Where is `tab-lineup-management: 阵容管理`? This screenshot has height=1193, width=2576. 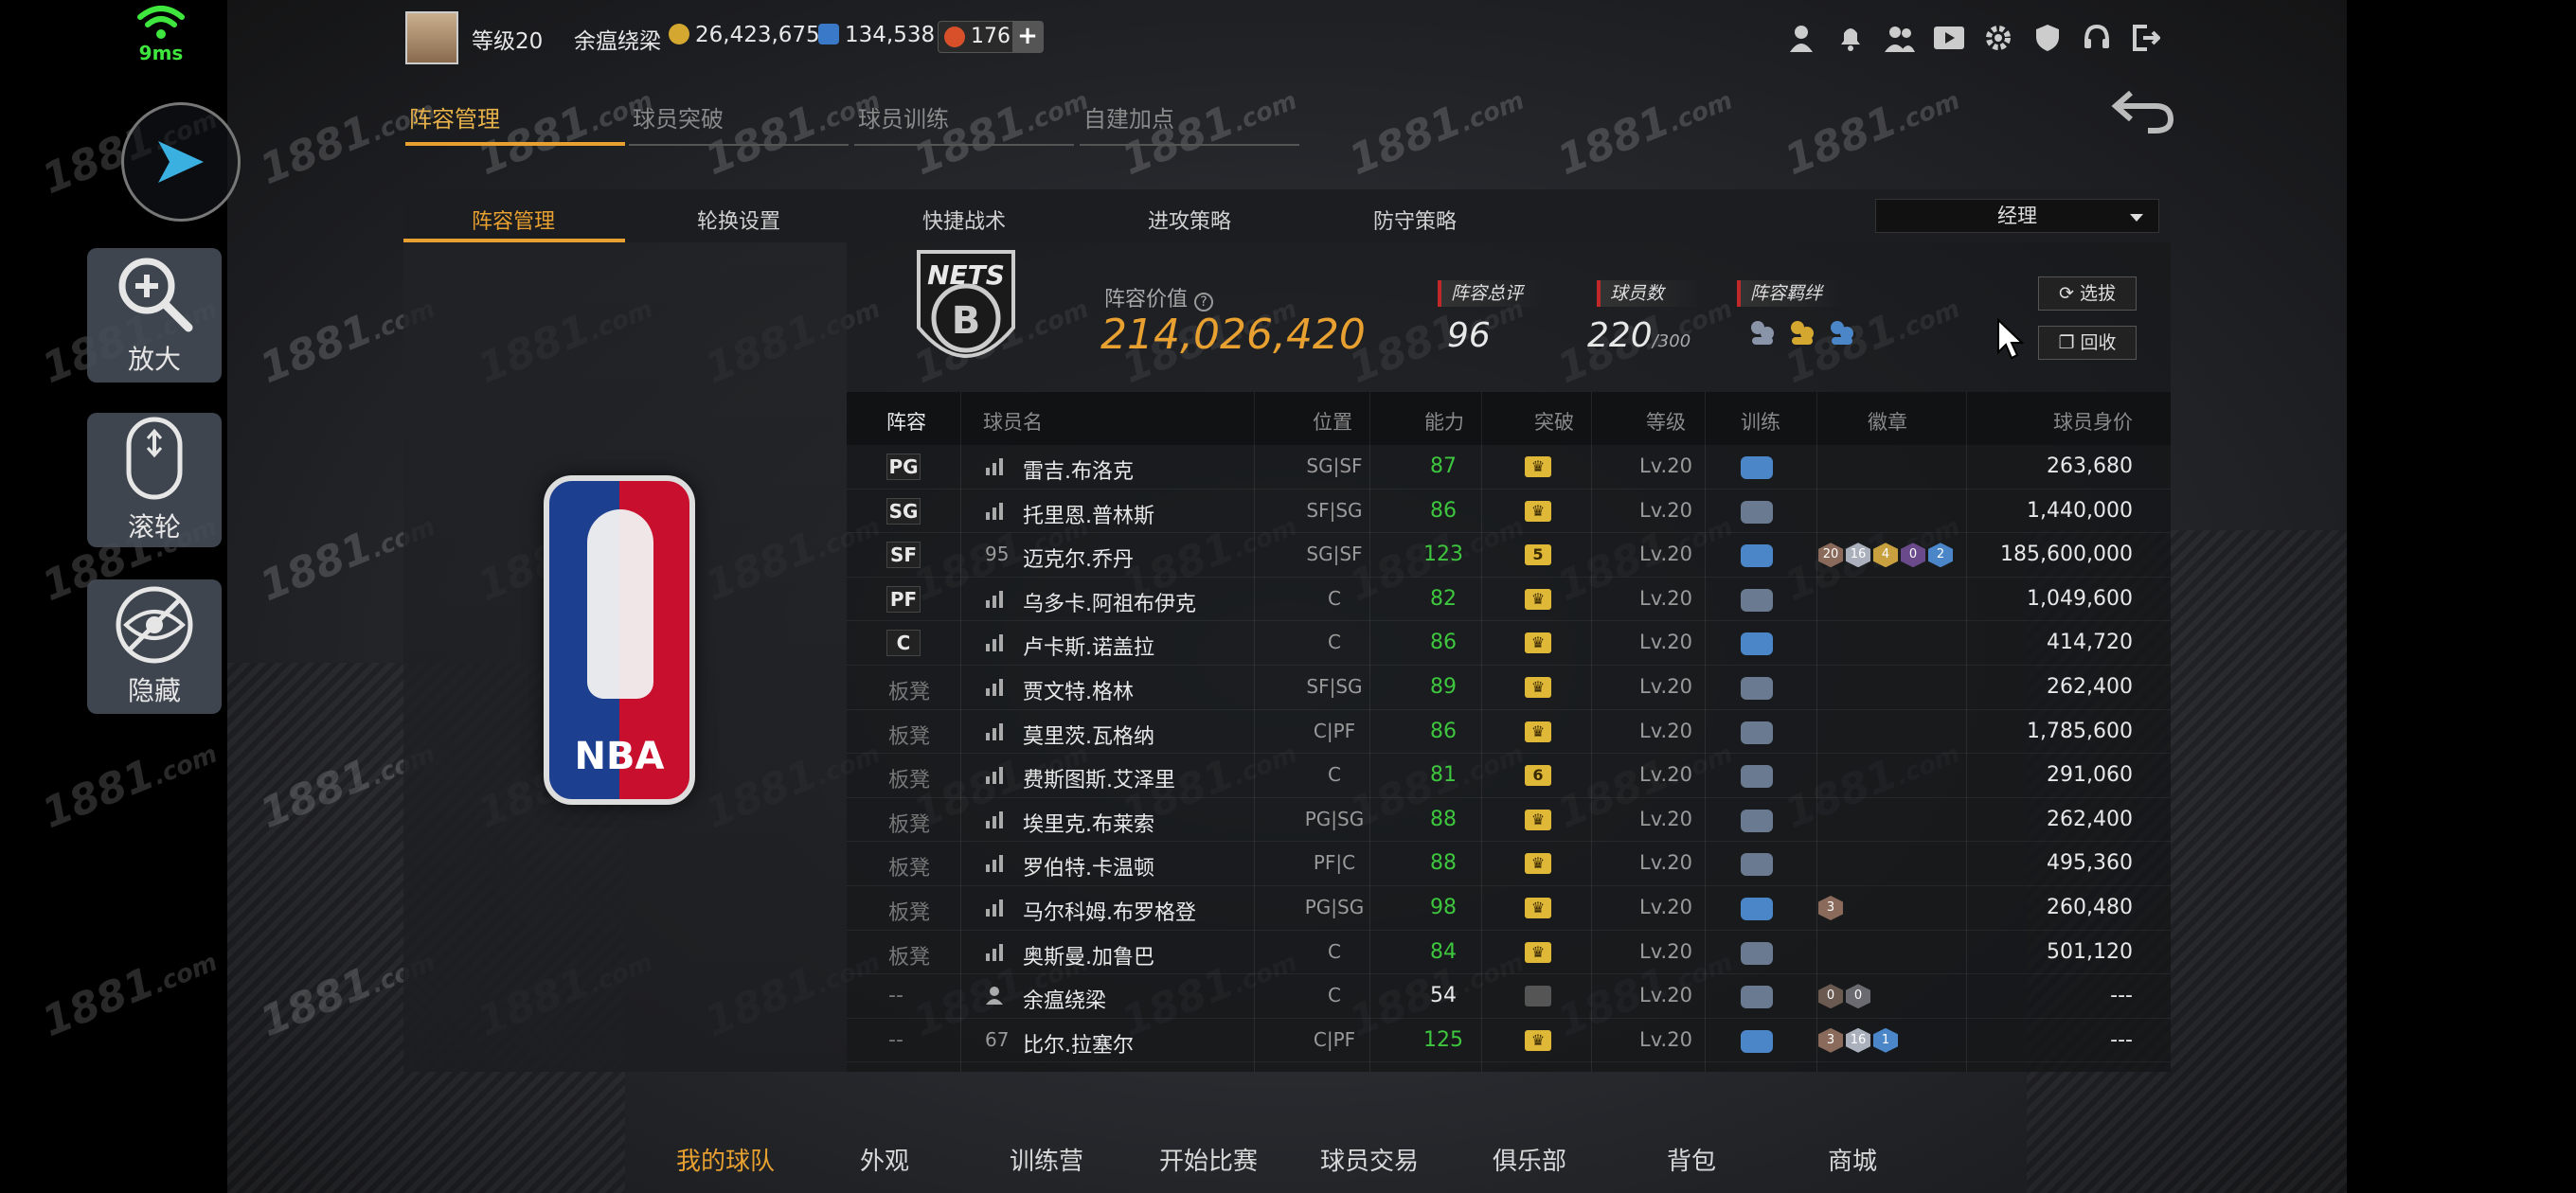
tab-lineup-management: 阵容管理 is located at coordinates (515, 123).